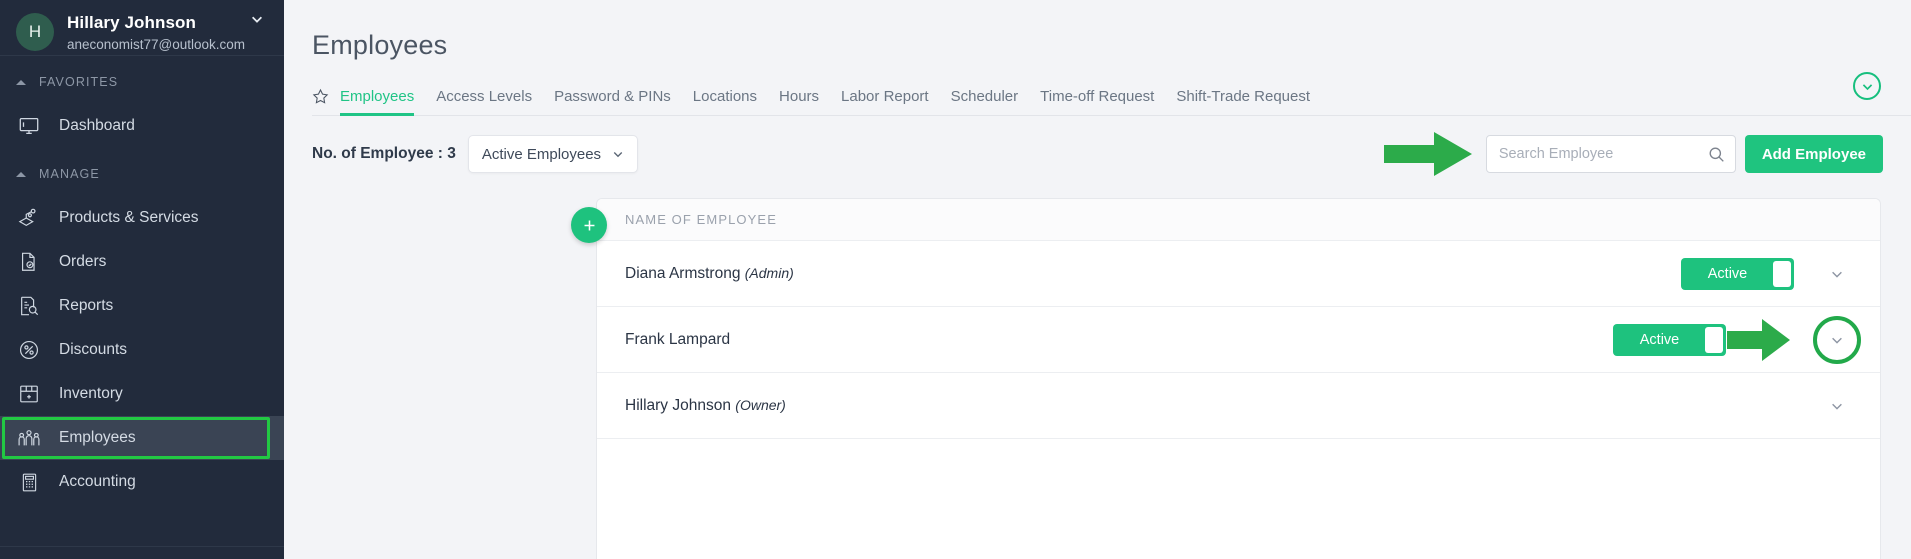  I want to click on tab-scheduler: Scheduler, so click(985, 101).